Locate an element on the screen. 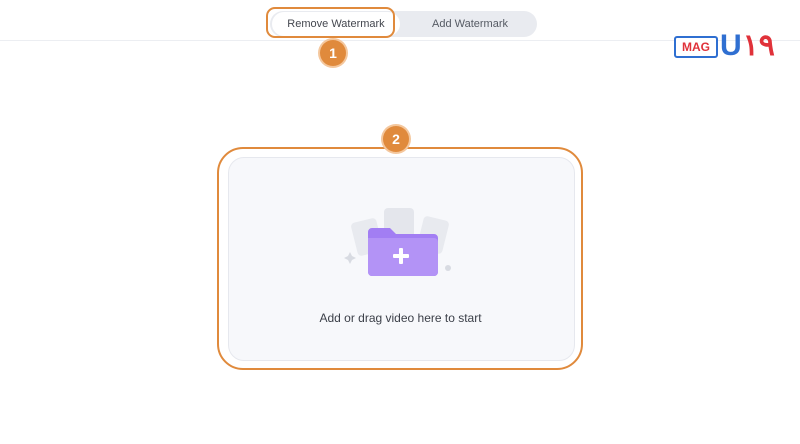  step-1-highlight is located at coordinates (330, 22).